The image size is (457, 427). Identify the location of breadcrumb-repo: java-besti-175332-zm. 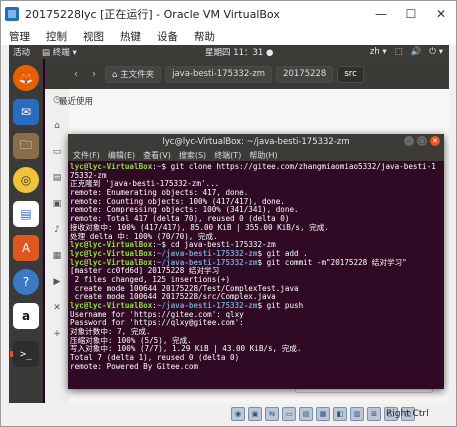
(219, 74).